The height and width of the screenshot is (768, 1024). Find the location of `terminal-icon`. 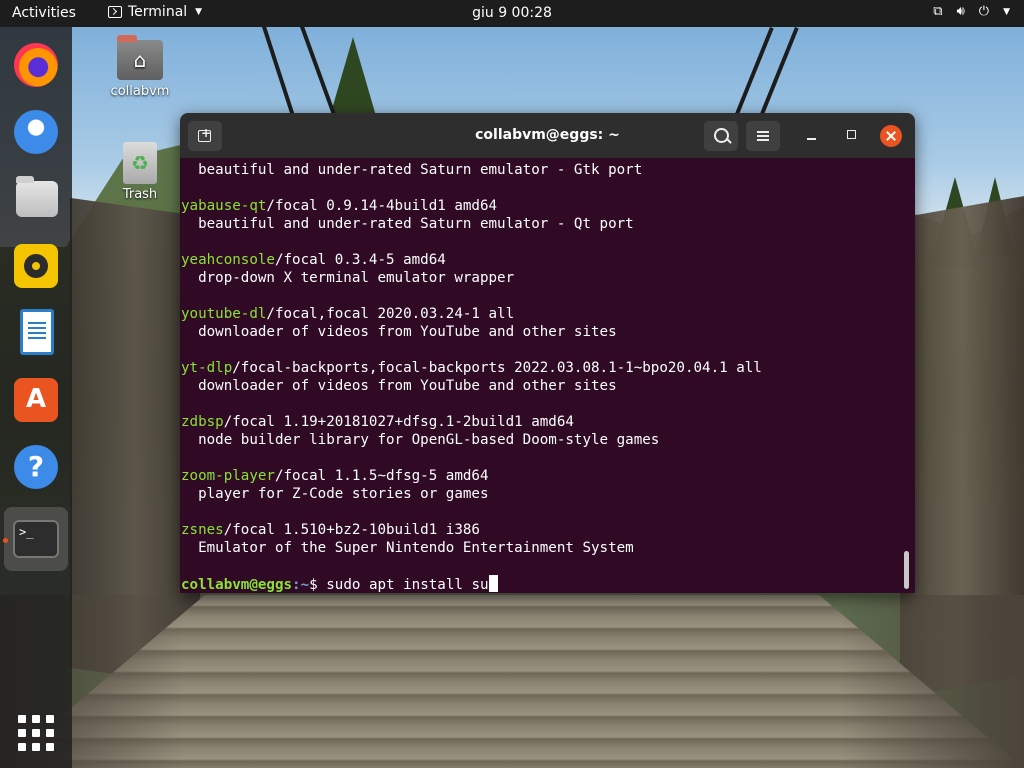

terminal-icon is located at coordinates (36, 539).